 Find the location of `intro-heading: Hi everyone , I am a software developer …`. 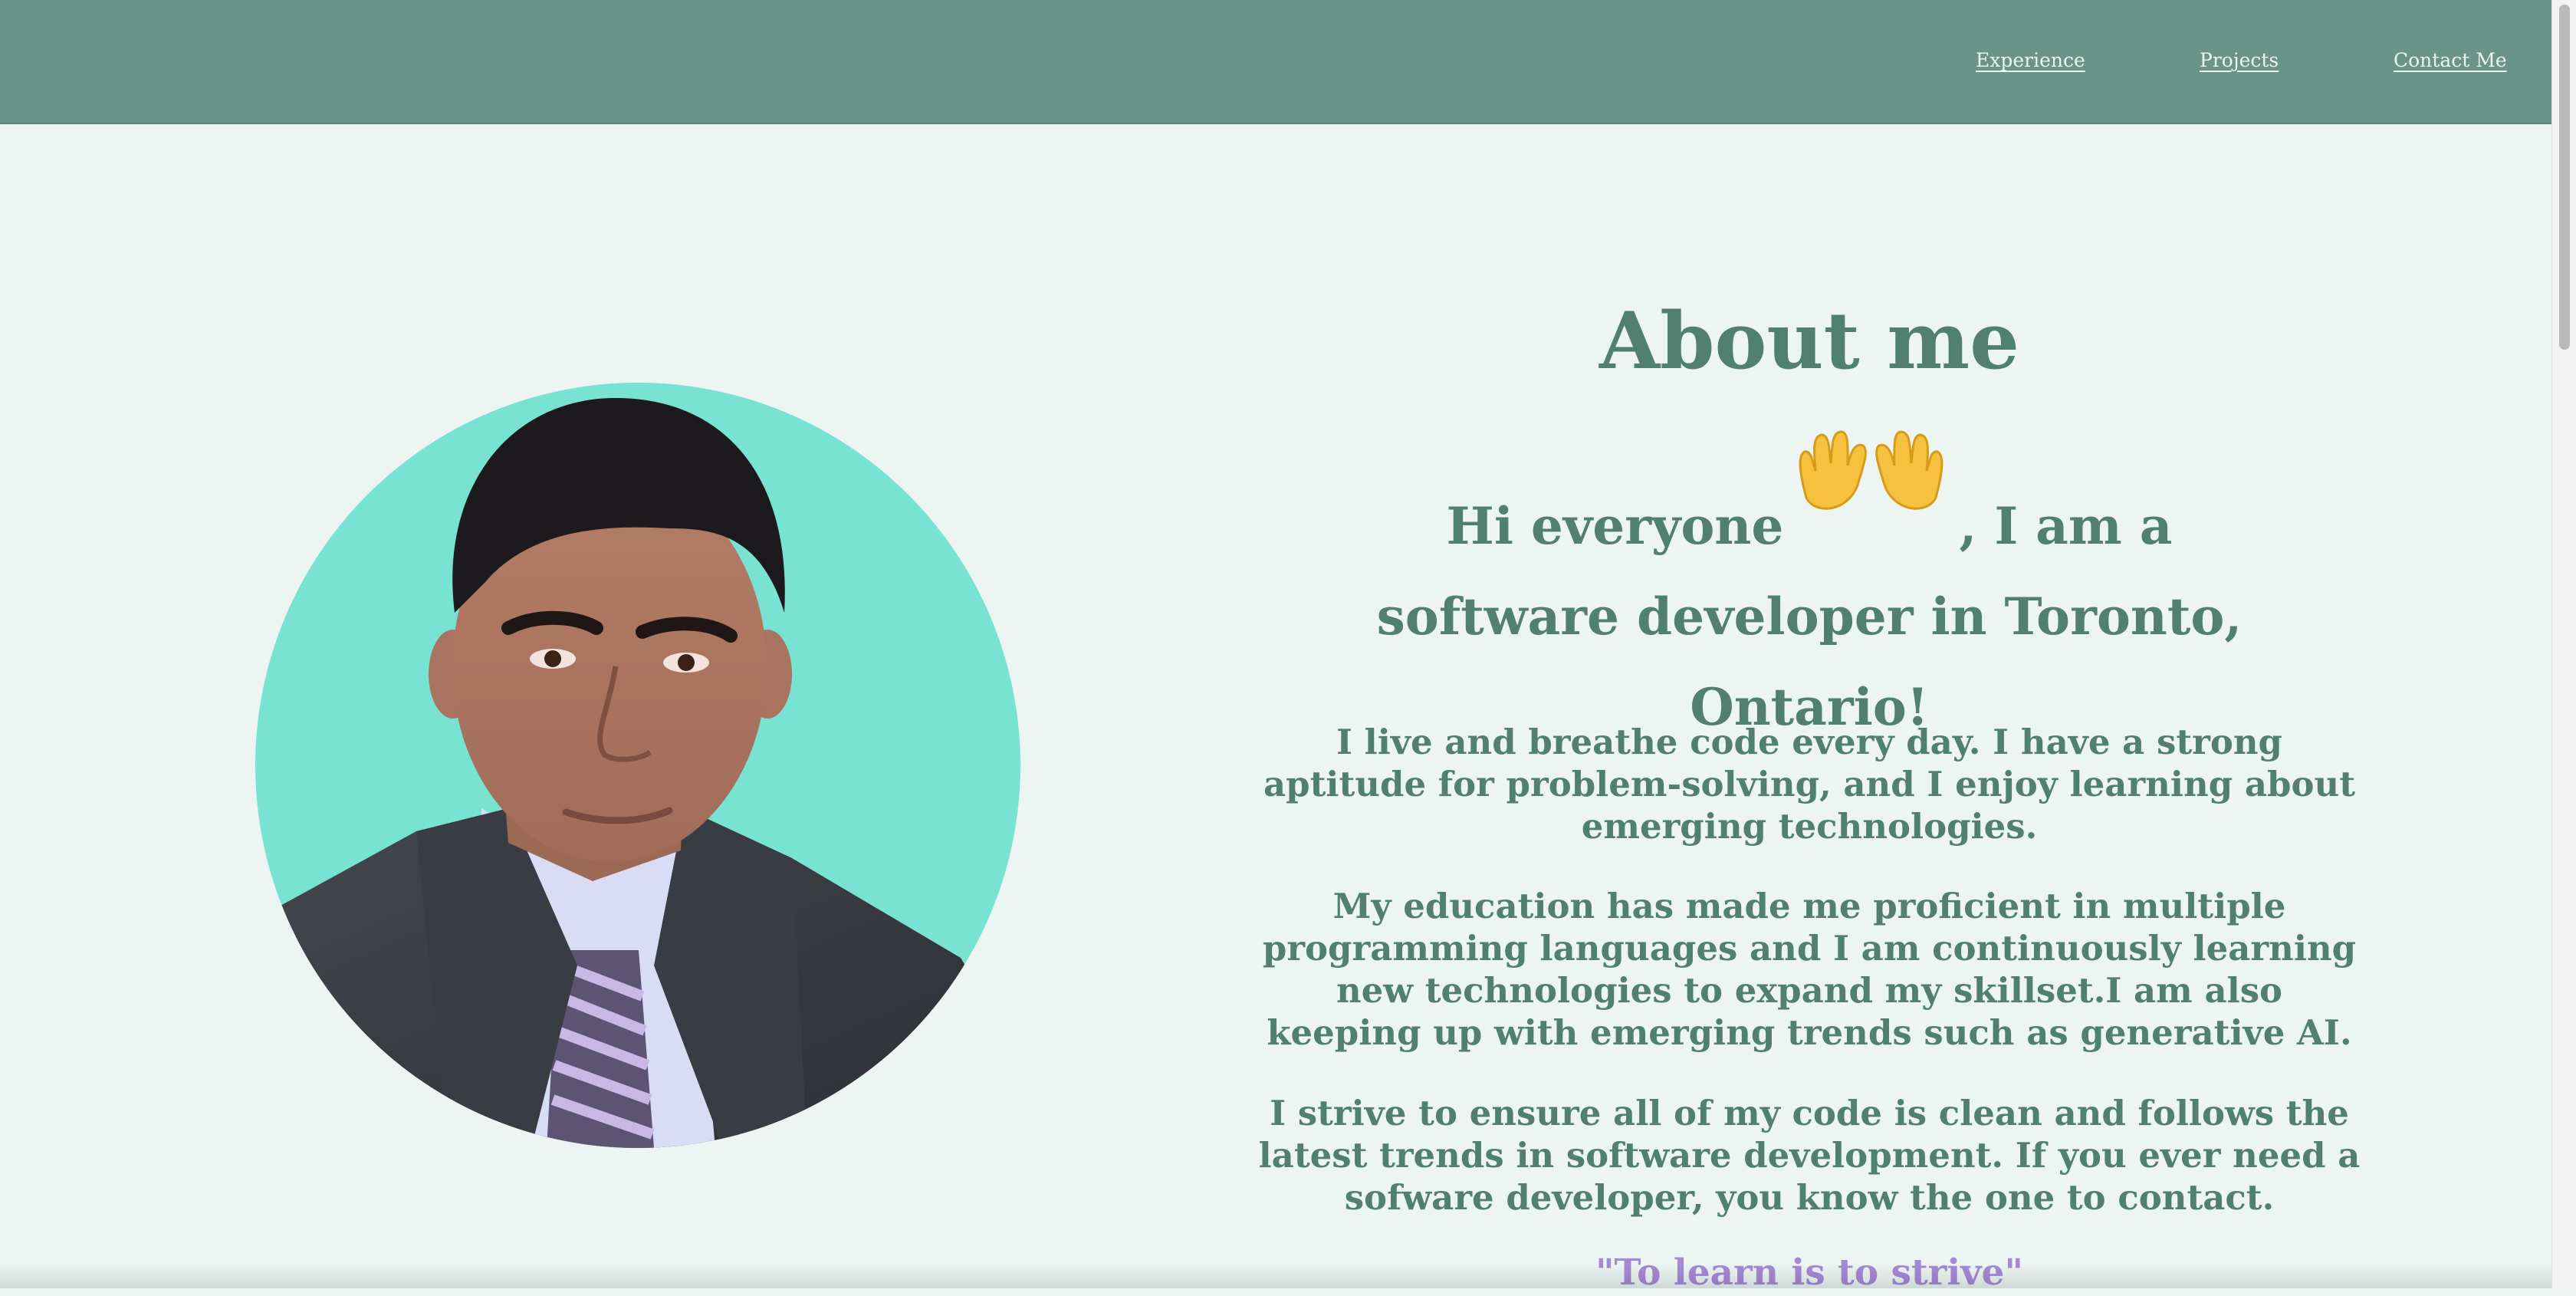

intro-heading: Hi everyone , I am a software developer … is located at coordinates (1809, 591).